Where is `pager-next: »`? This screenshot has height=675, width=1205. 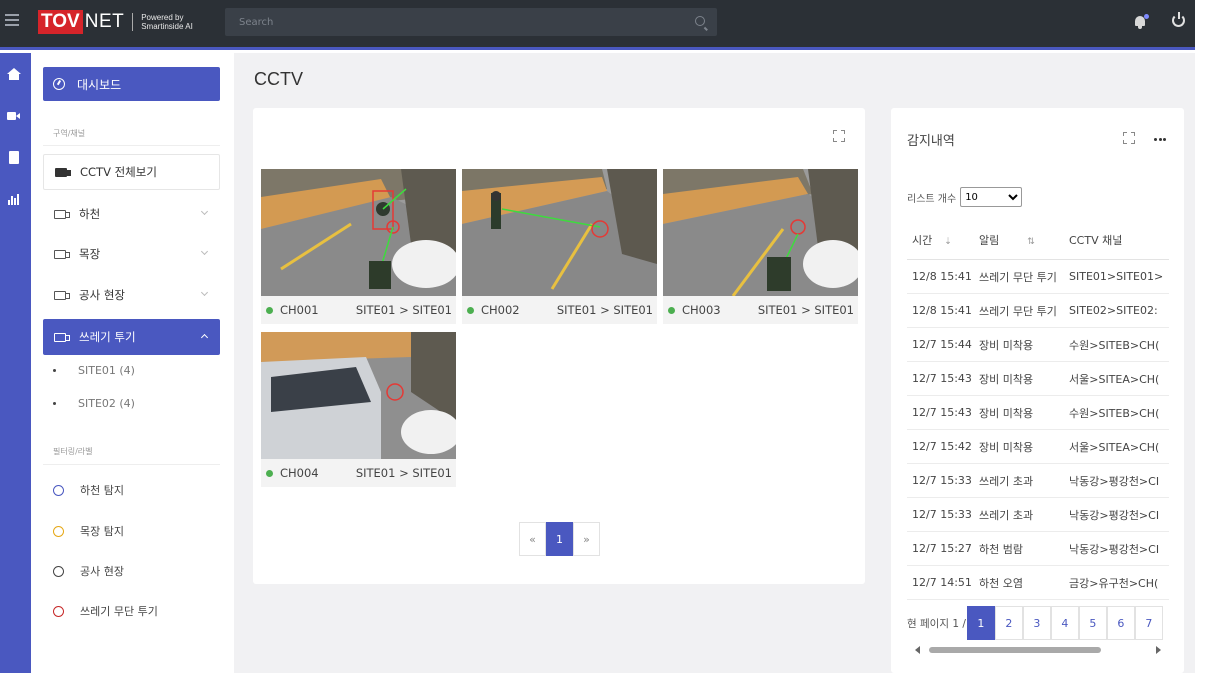
pager-next: » is located at coordinates (586, 539).